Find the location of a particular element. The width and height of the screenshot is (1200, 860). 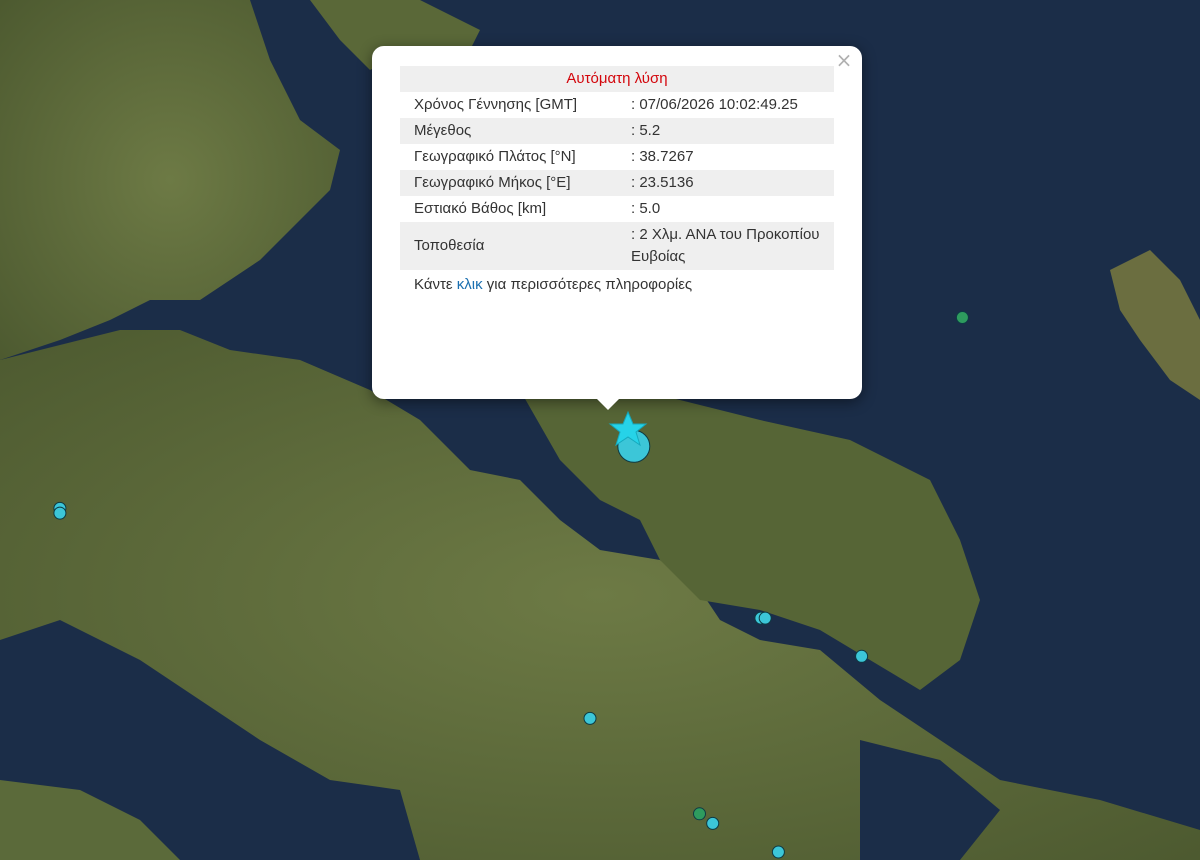

table-row: Αυτόματη λύση is located at coordinates (617, 79).